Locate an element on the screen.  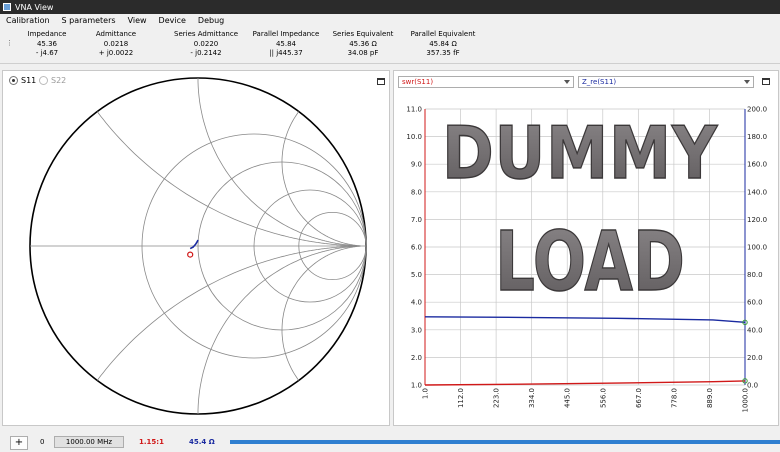
menu-calibration: Calibration is located at coordinates (28, 20).